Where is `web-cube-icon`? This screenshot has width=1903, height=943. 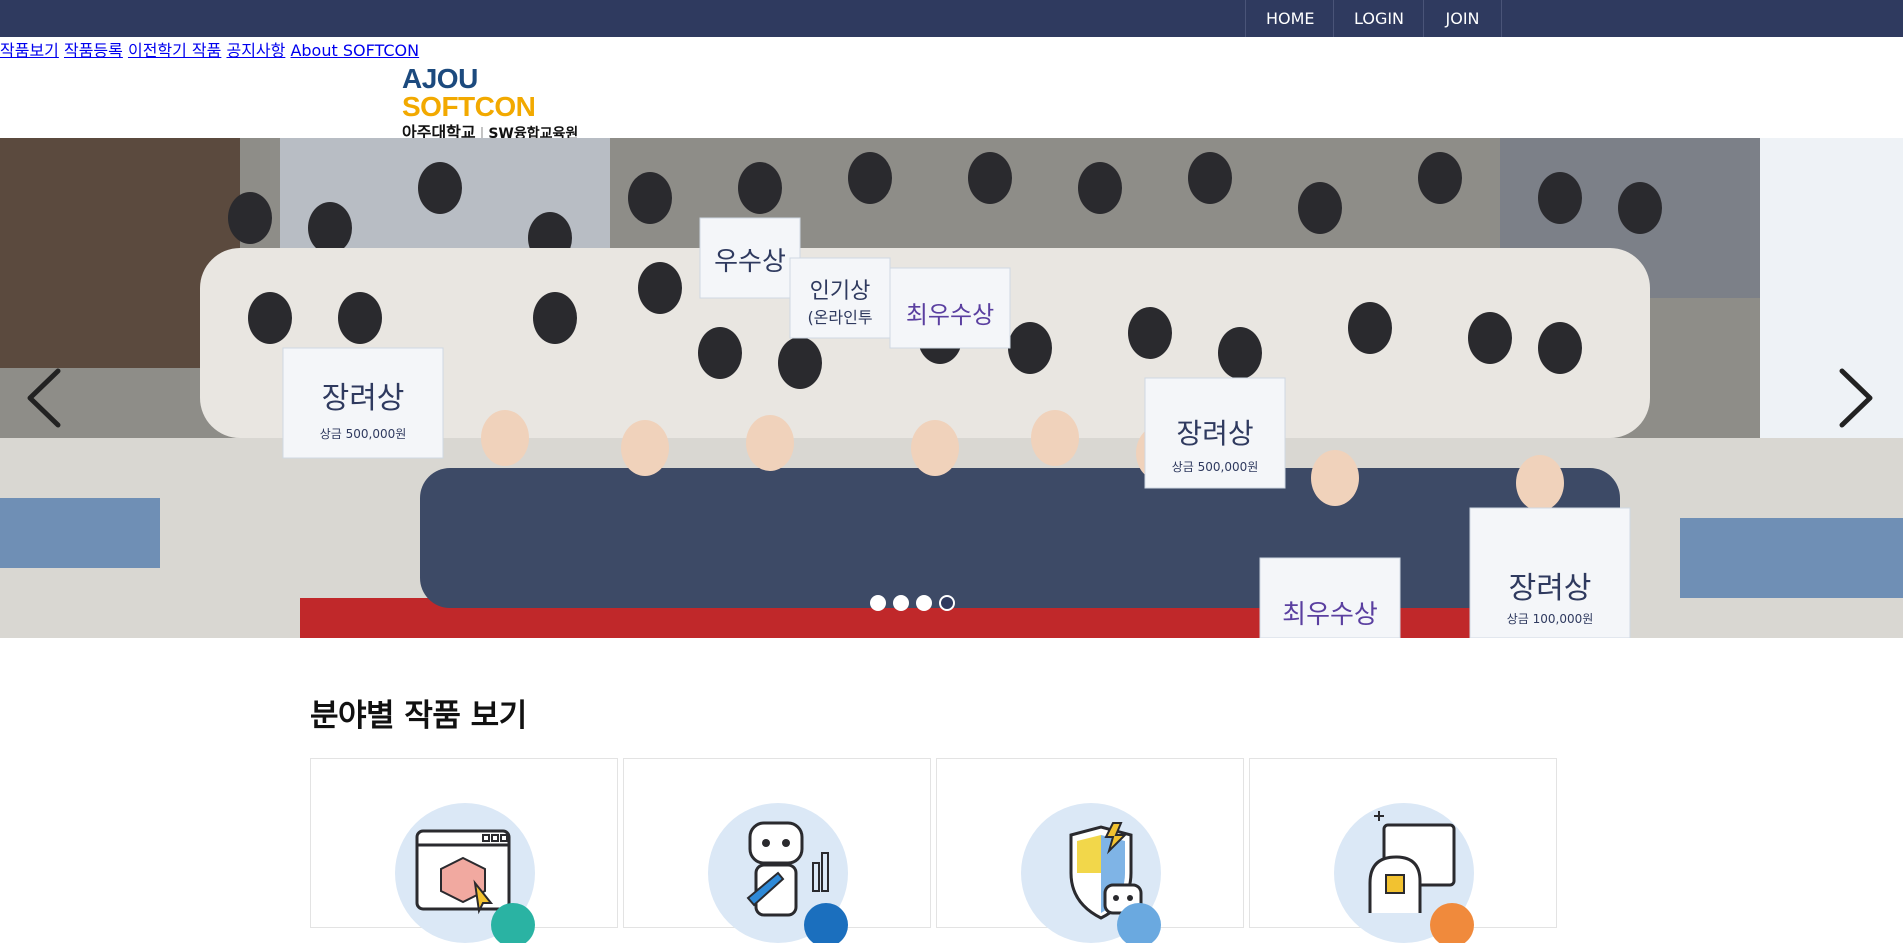 web-cube-icon is located at coordinates (465, 873).